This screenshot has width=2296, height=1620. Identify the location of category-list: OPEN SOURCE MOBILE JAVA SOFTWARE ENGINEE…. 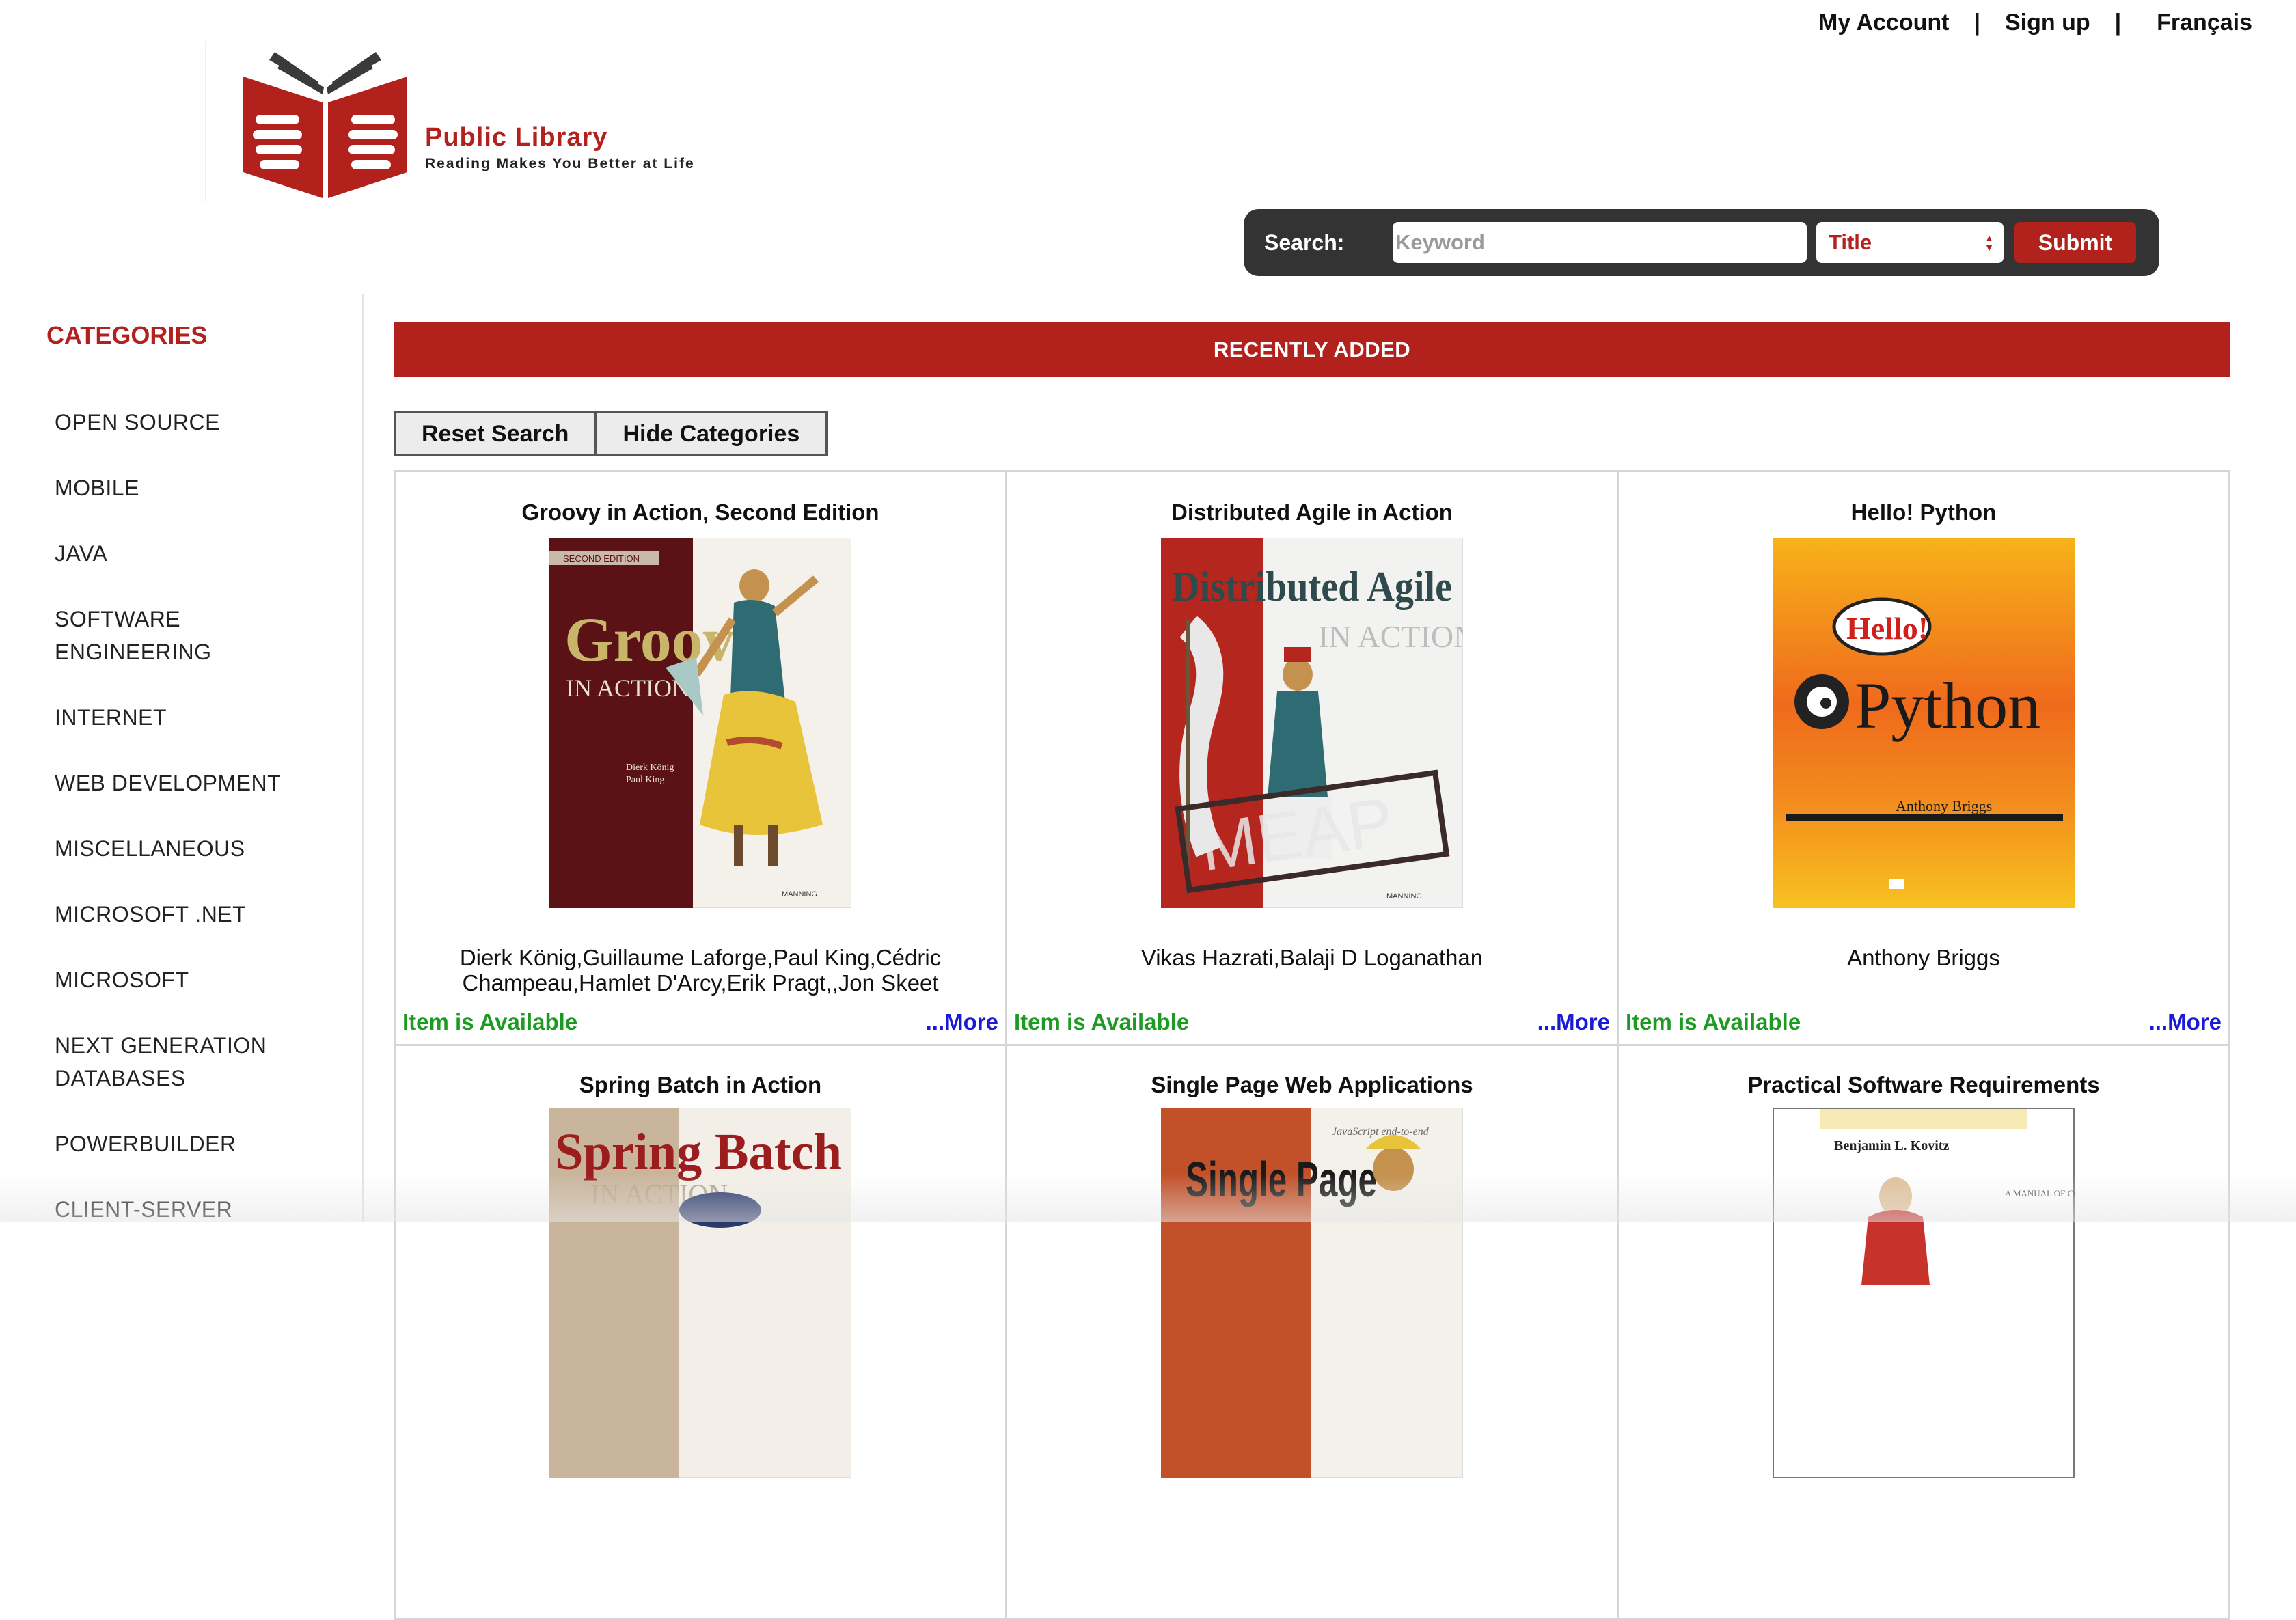
(191, 833).